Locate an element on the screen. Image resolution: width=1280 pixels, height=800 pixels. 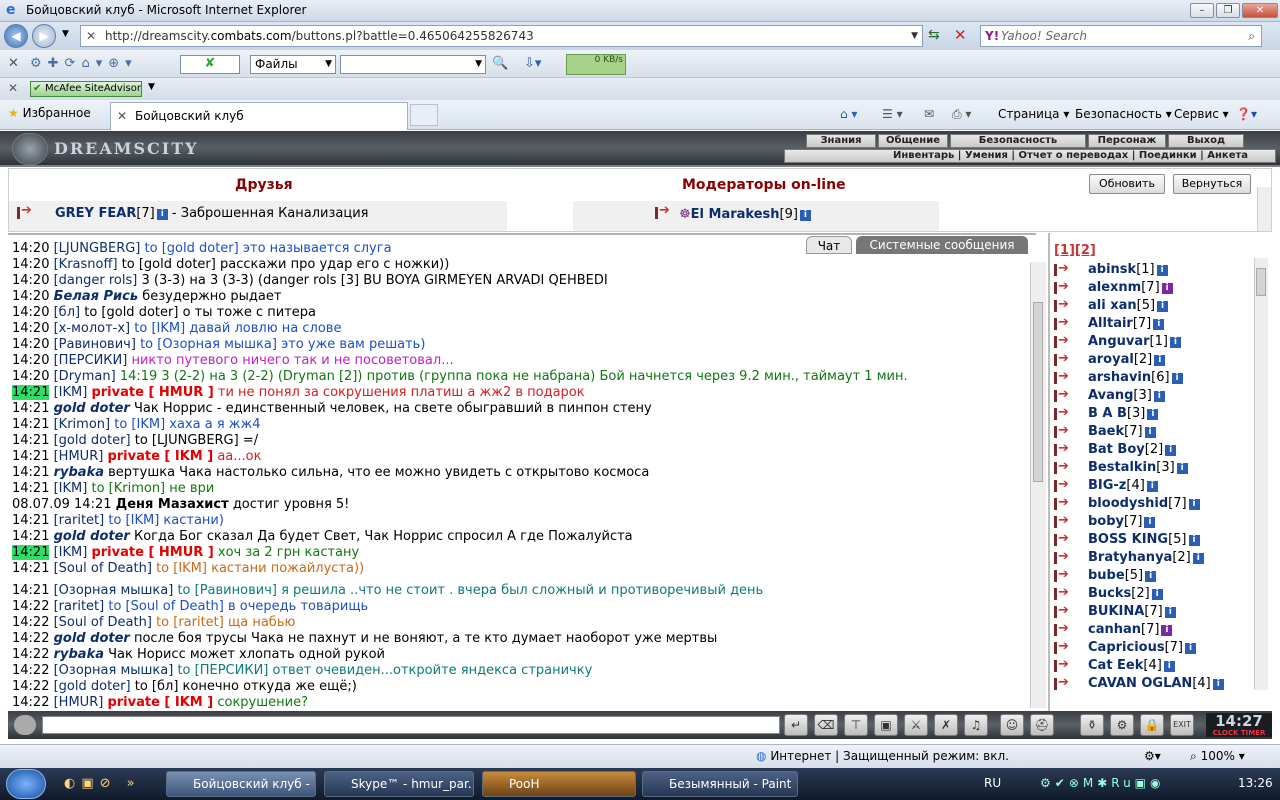
smiley-icon: ☺ is located at coordinates (1012, 725).